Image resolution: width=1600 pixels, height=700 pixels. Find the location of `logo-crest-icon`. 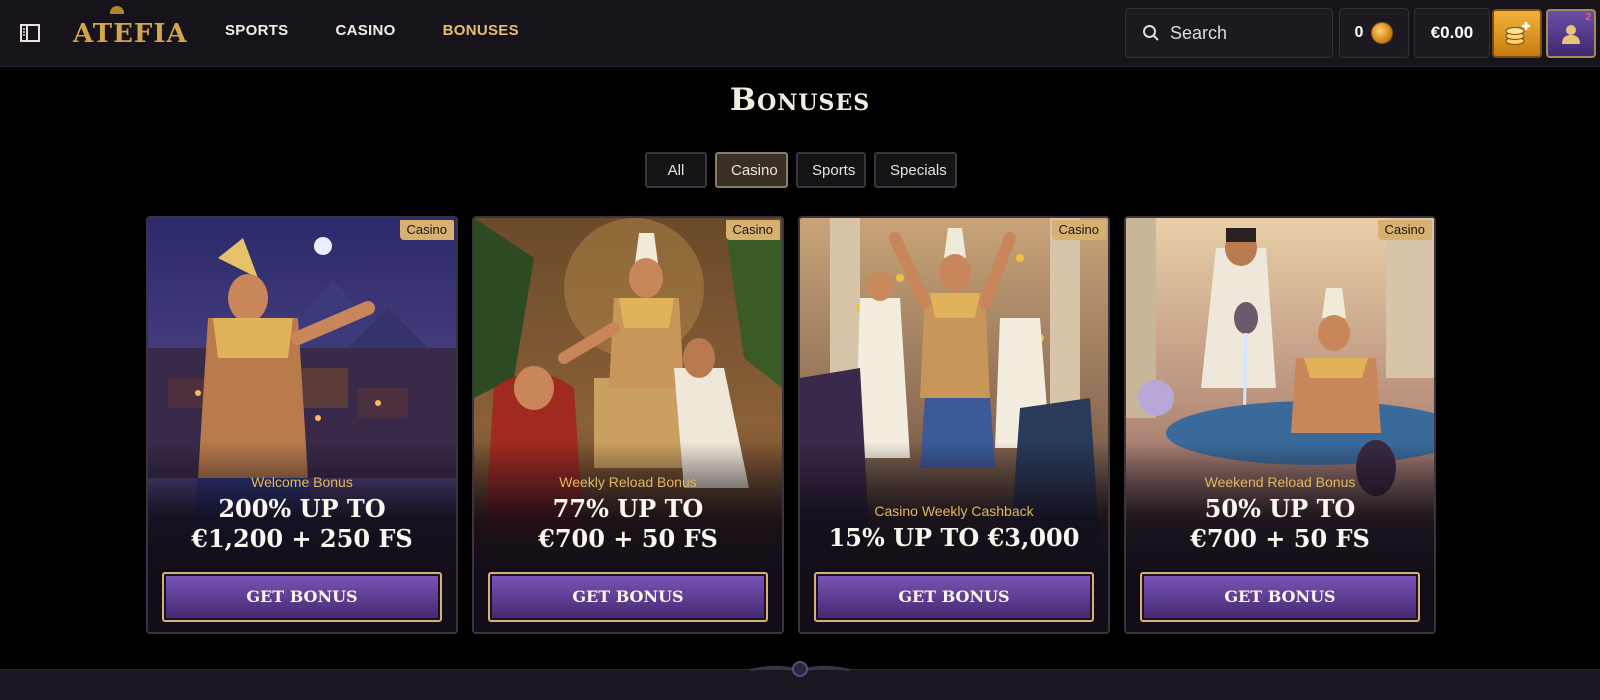

logo-crest-icon is located at coordinates (117, 10).